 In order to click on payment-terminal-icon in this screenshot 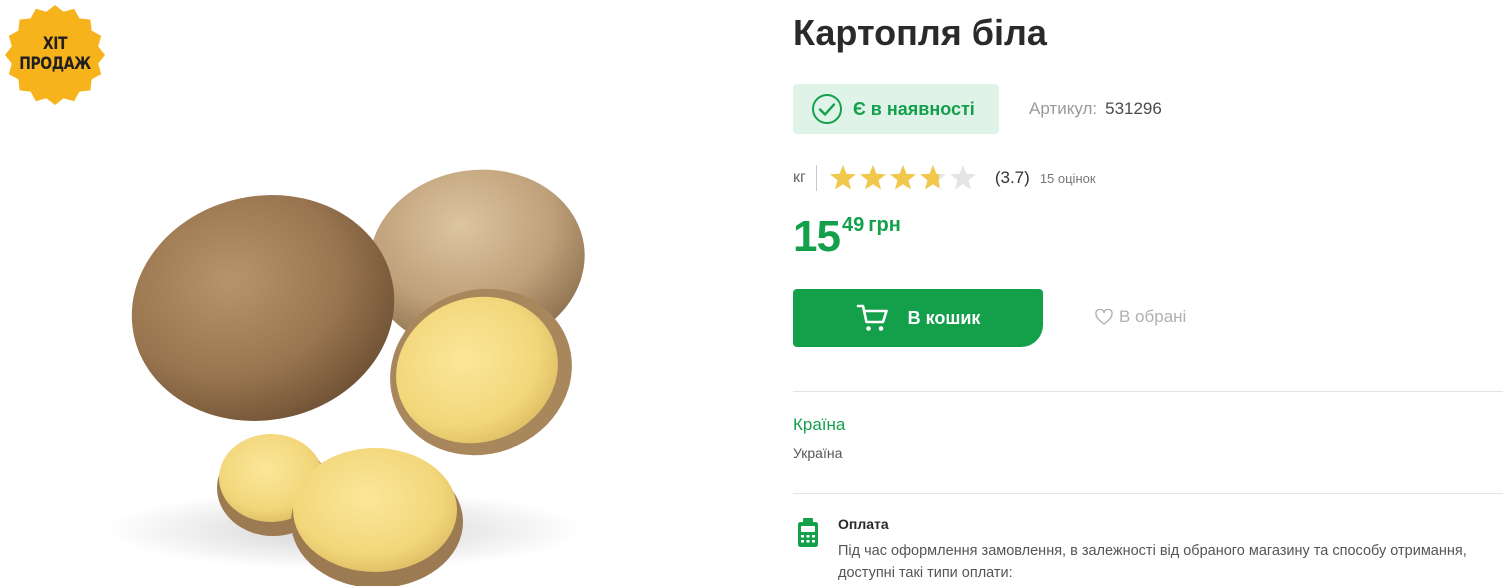, I will do `click(808, 532)`.